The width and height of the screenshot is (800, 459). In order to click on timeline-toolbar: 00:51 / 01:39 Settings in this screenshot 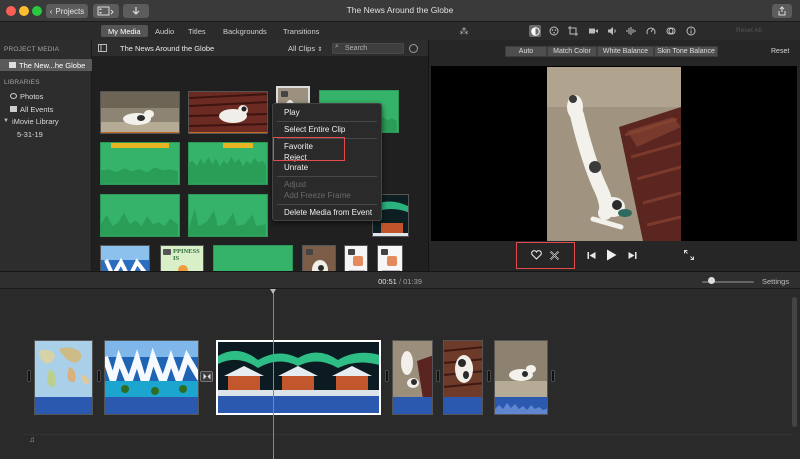, I will do `click(400, 280)`.